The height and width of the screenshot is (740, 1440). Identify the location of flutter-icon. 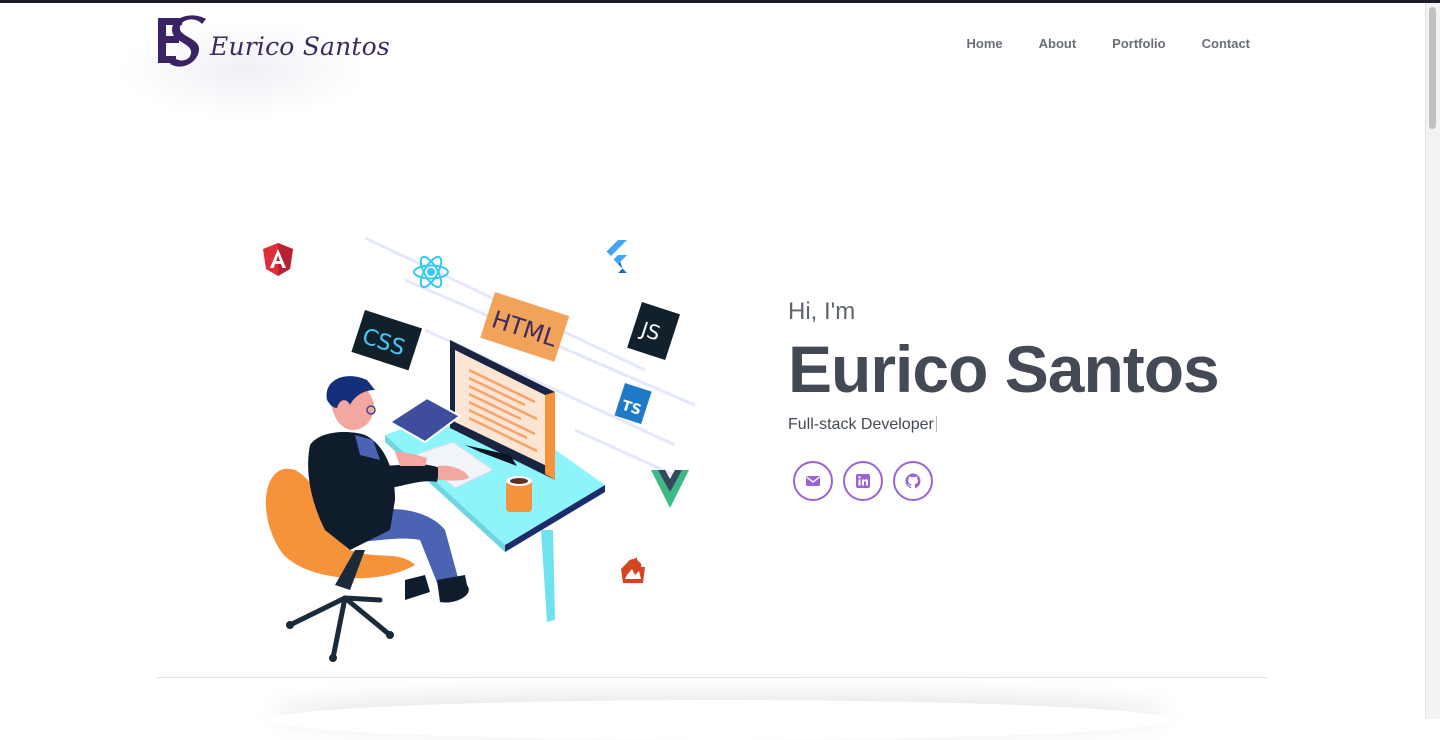
(616, 256).